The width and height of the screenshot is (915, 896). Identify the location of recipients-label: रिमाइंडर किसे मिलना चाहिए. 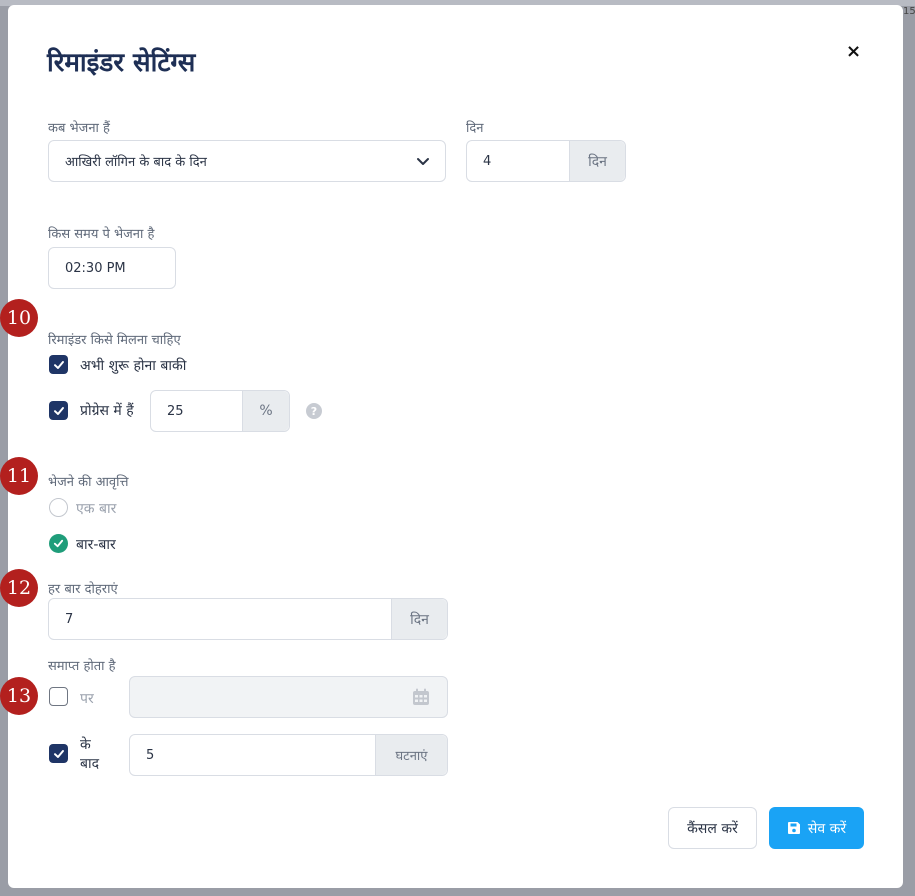
(114, 340).